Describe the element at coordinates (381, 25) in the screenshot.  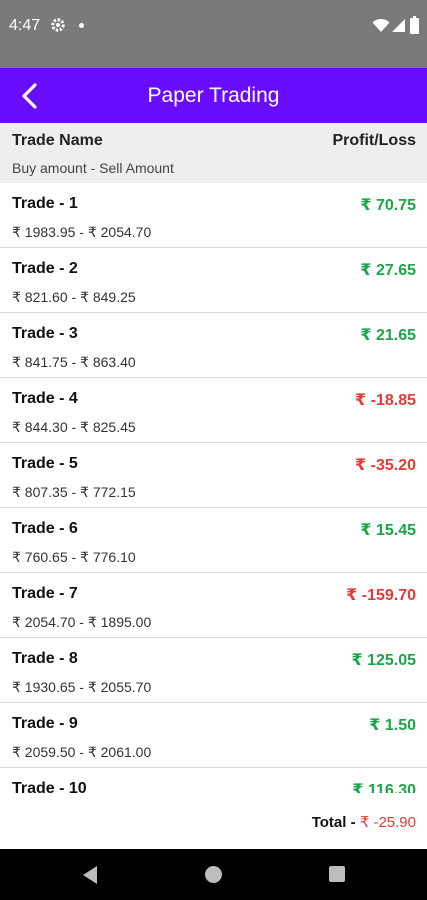
I see `wifi-icon` at that location.